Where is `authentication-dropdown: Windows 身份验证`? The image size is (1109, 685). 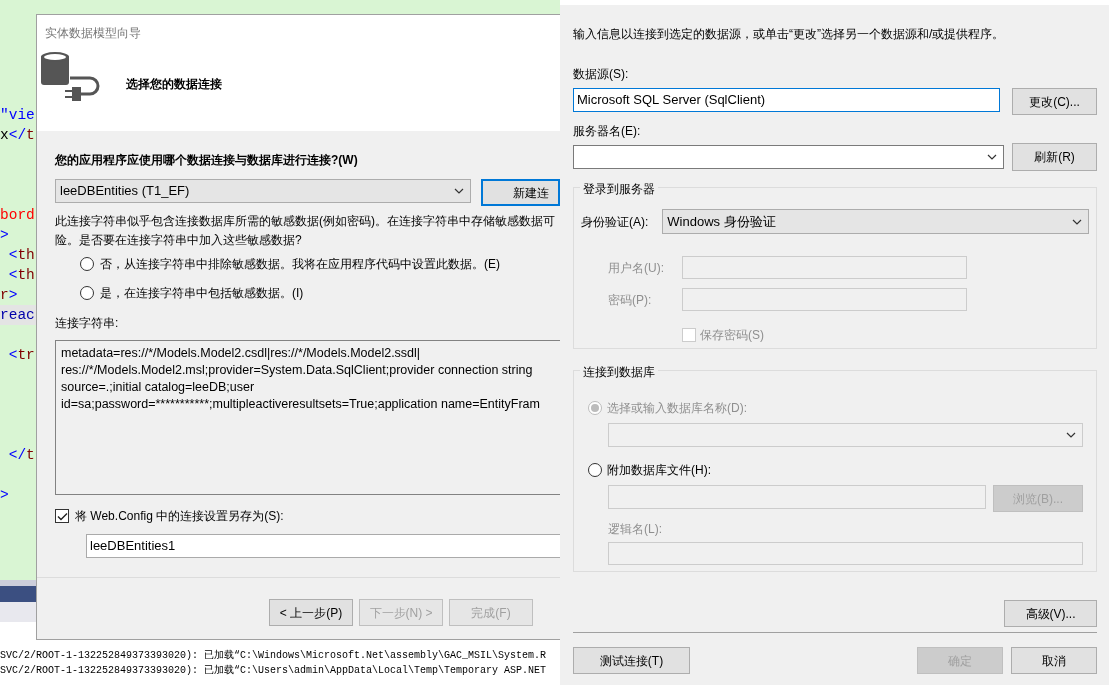
authentication-dropdown: Windows 身份验证 is located at coordinates (875, 221).